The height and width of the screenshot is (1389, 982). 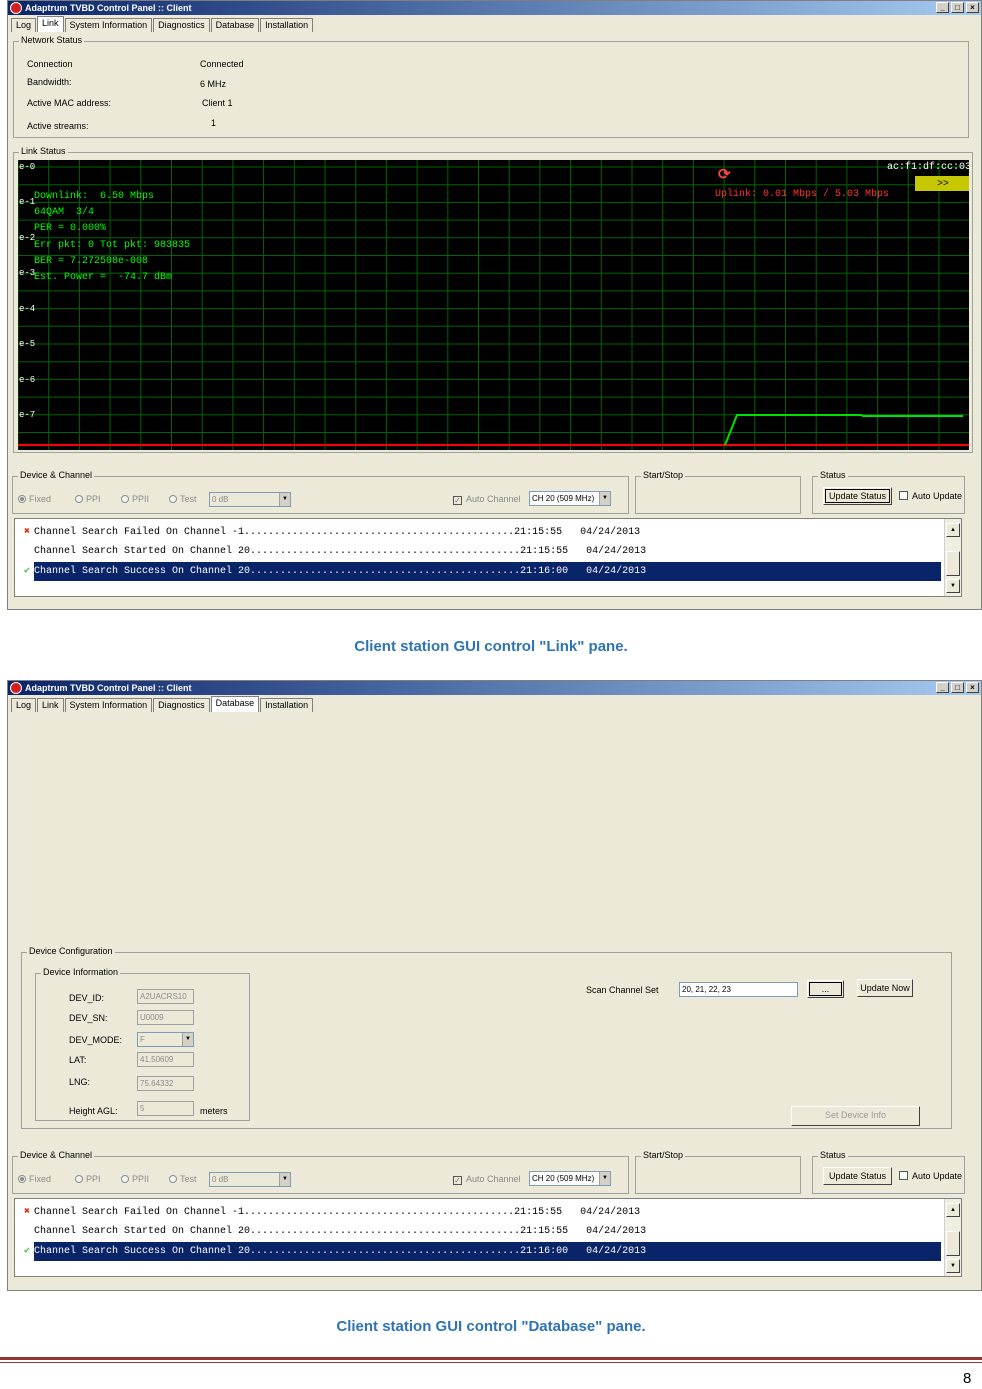 What do you see at coordinates (142, 1039) in the screenshot?
I see `dev-mode-value: F` at bounding box center [142, 1039].